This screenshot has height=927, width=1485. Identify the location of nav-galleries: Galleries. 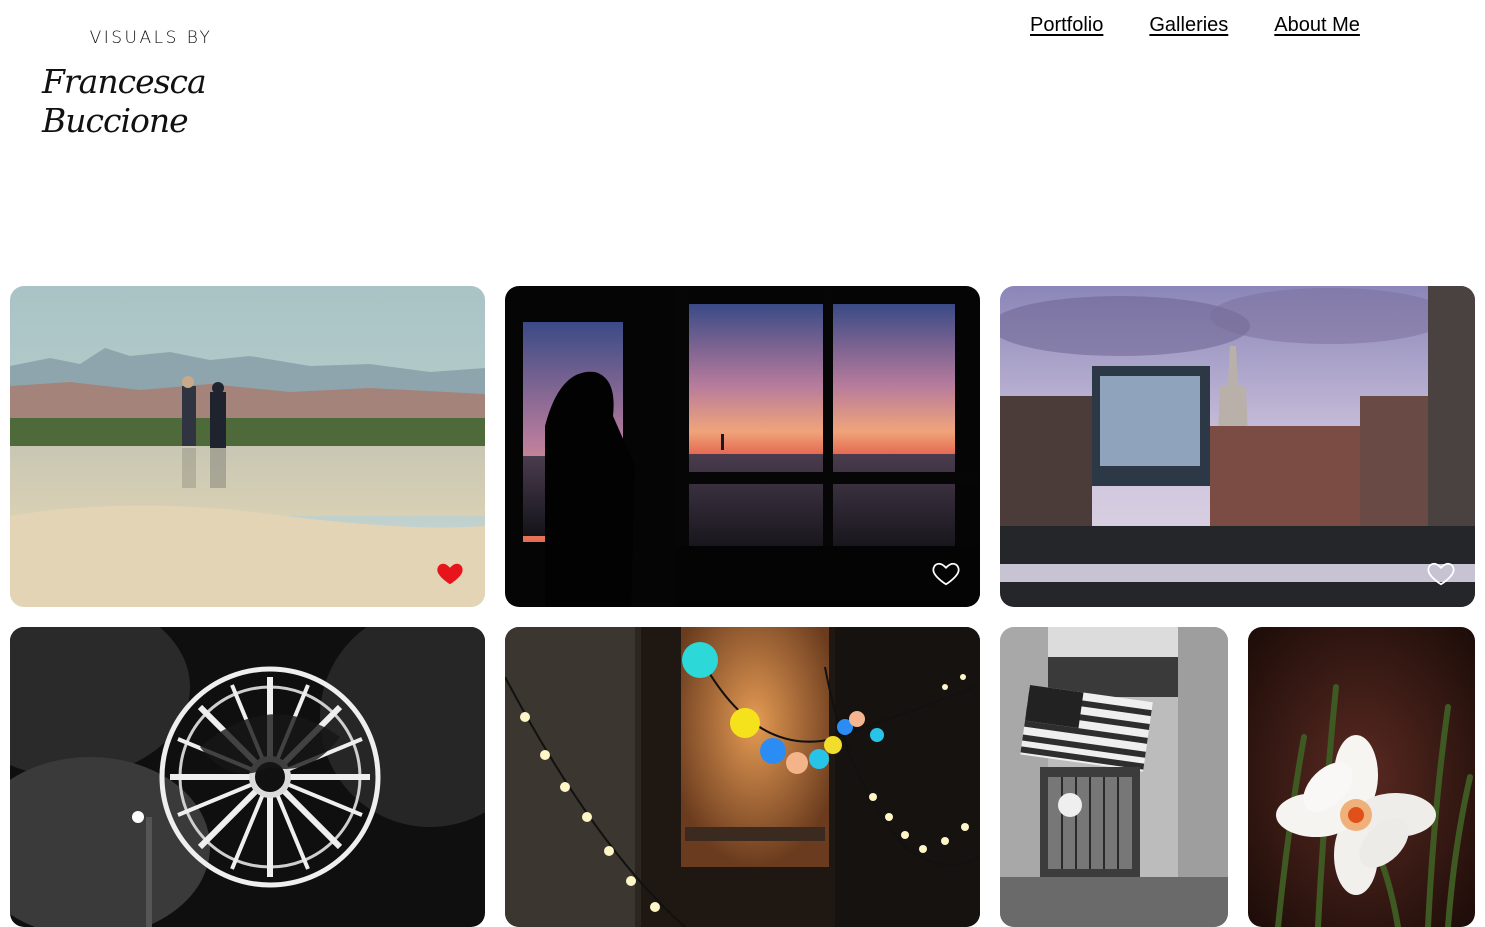
(1188, 25).